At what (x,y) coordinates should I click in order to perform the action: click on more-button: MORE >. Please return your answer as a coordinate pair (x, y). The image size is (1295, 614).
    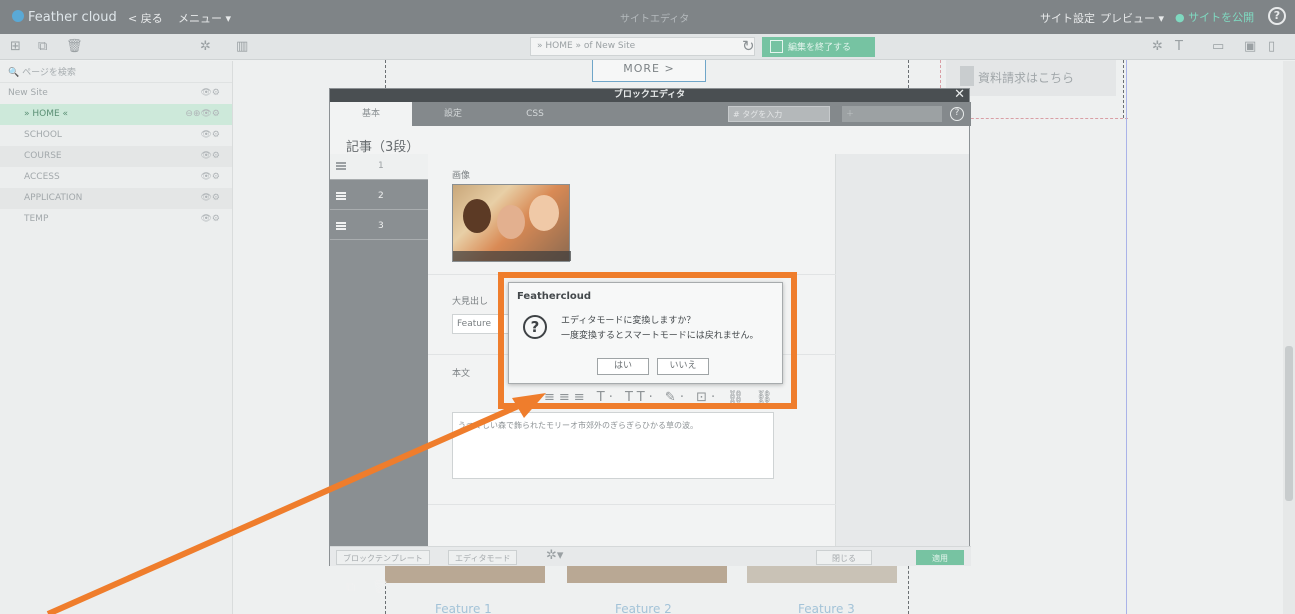
    Looking at the image, I should click on (649, 71).